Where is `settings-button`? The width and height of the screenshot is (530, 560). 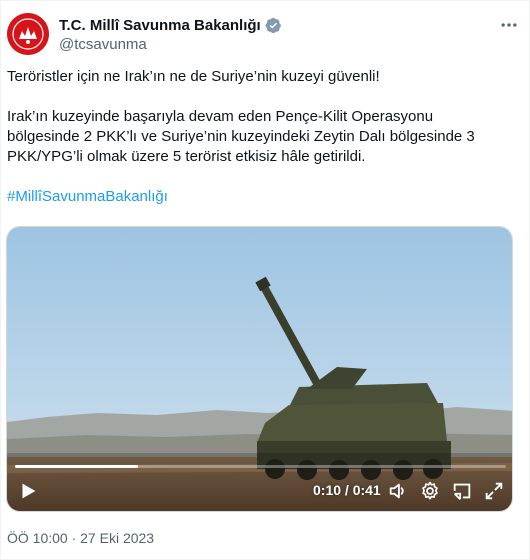
settings-button is located at coordinates (430, 491).